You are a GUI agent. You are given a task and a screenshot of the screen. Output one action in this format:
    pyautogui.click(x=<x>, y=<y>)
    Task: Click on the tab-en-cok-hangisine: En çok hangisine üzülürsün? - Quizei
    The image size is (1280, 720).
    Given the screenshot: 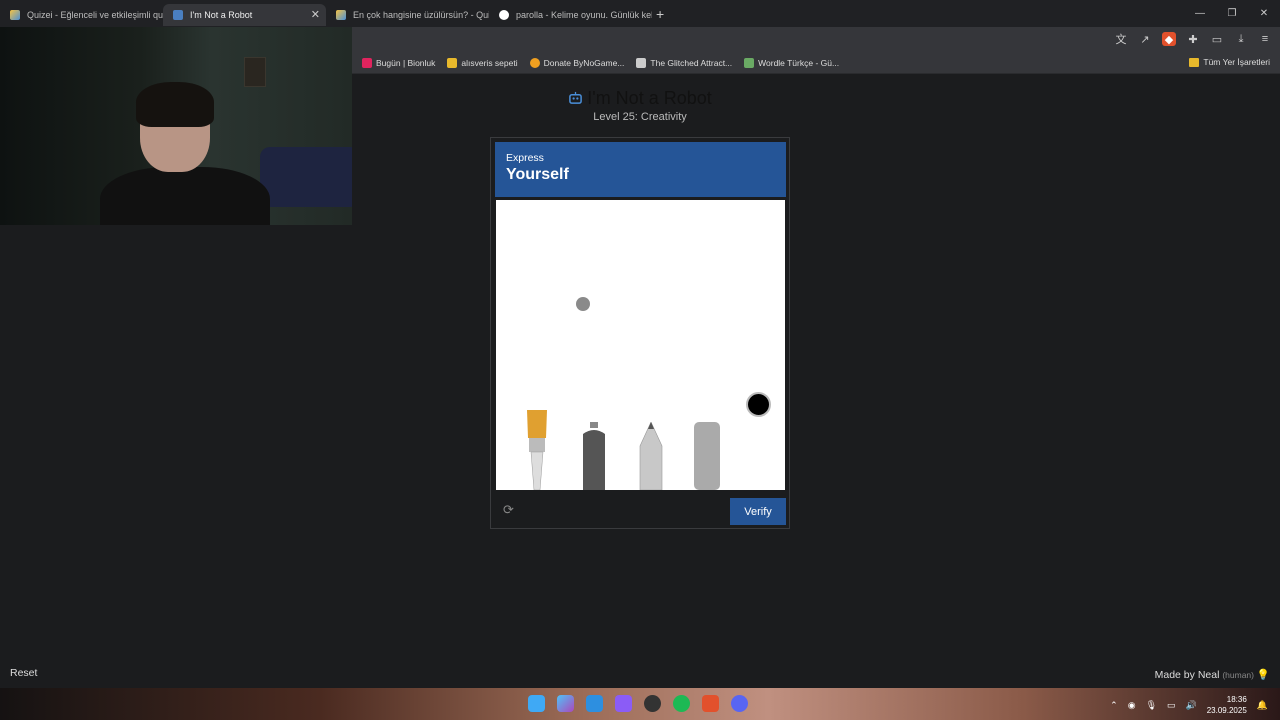 What is the action you would take?
    pyautogui.click(x=407, y=15)
    